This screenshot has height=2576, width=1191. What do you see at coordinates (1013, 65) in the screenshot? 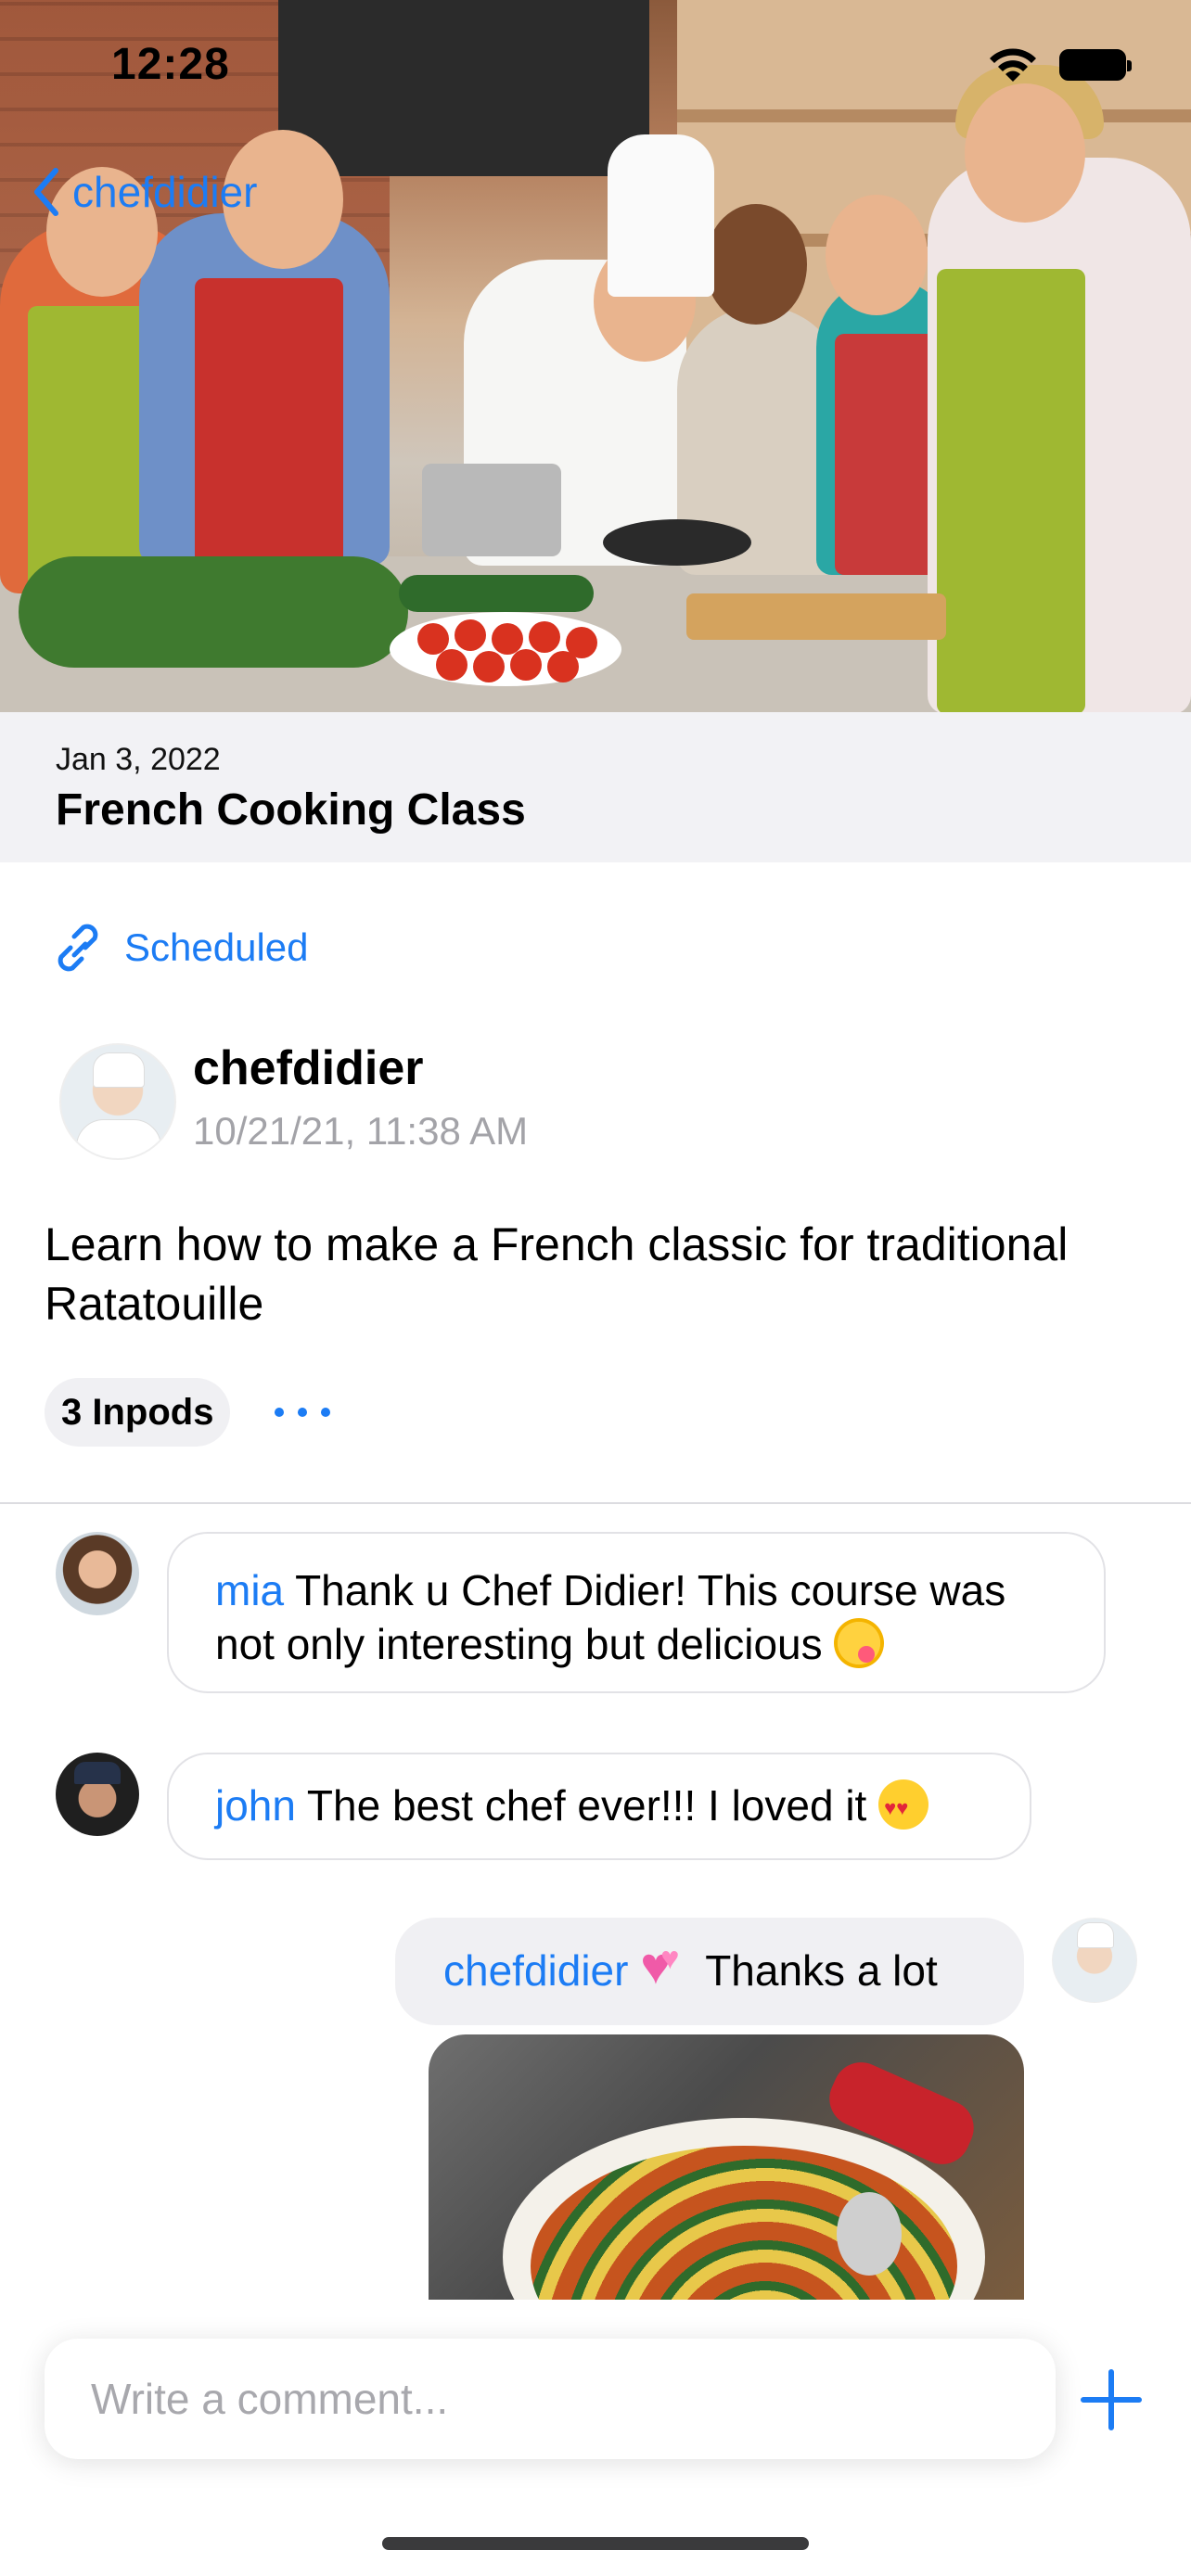
I see `wifi-icon` at bounding box center [1013, 65].